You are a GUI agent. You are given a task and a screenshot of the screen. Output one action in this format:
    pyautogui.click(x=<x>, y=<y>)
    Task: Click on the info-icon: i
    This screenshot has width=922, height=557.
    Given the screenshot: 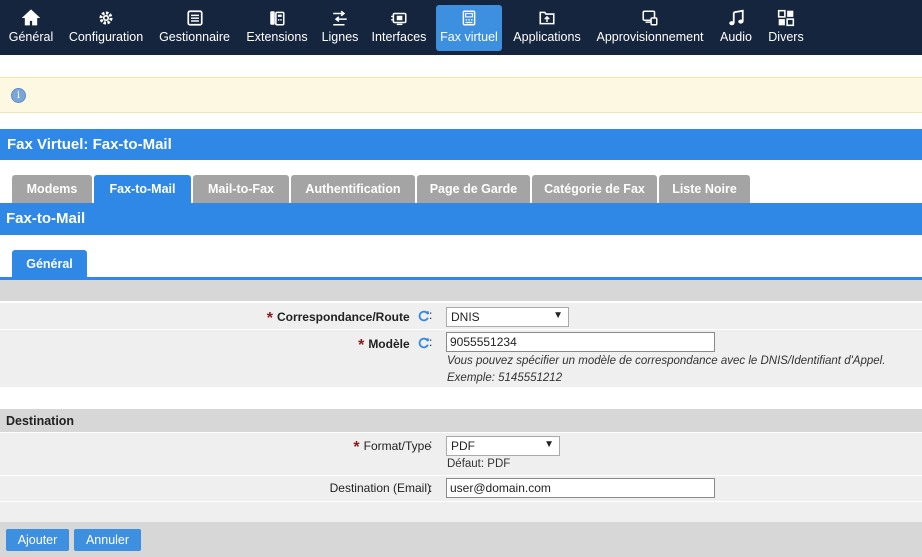 What is the action you would take?
    pyautogui.click(x=18, y=95)
    